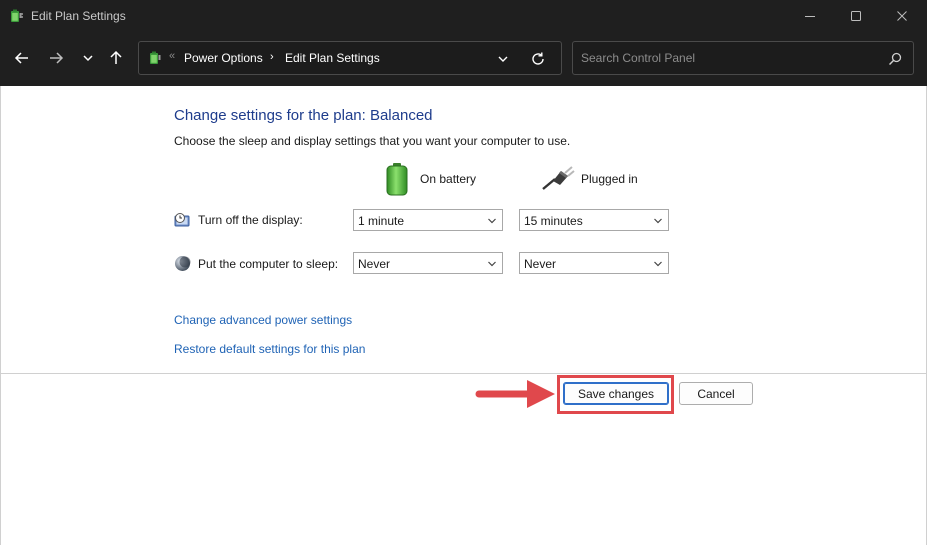 Image resolution: width=927 pixels, height=545 pixels. I want to click on display-timer-icon, so click(182, 220).